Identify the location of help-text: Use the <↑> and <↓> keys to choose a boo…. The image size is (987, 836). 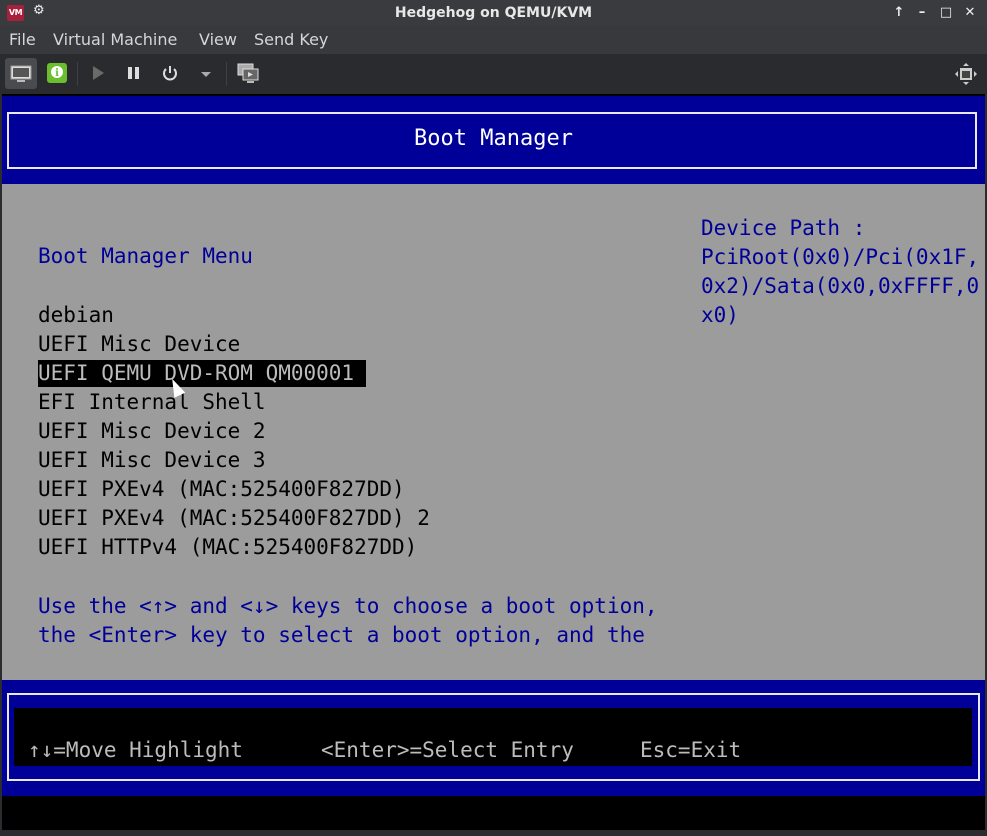
(348, 620).